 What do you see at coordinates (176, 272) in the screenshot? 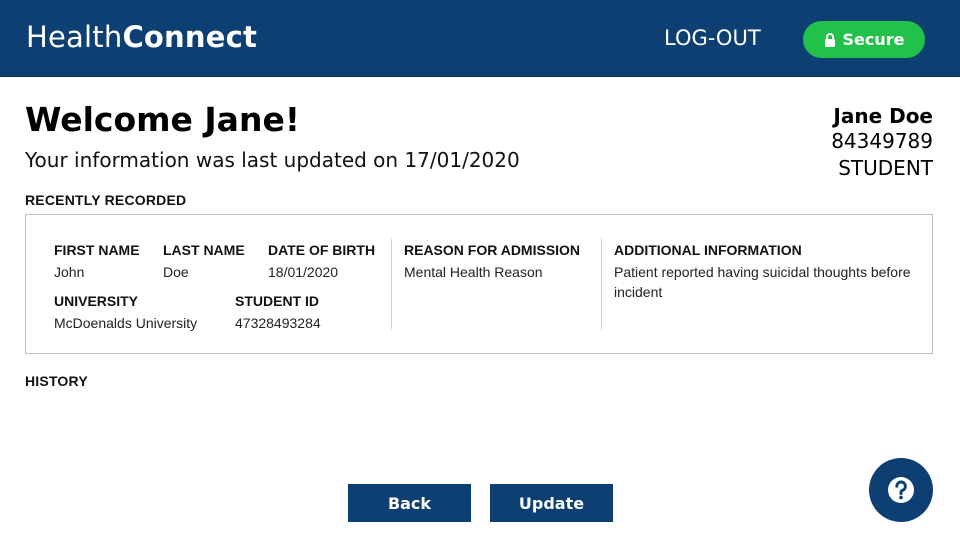
I see `last-name-value: Doe` at bounding box center [176, 272].